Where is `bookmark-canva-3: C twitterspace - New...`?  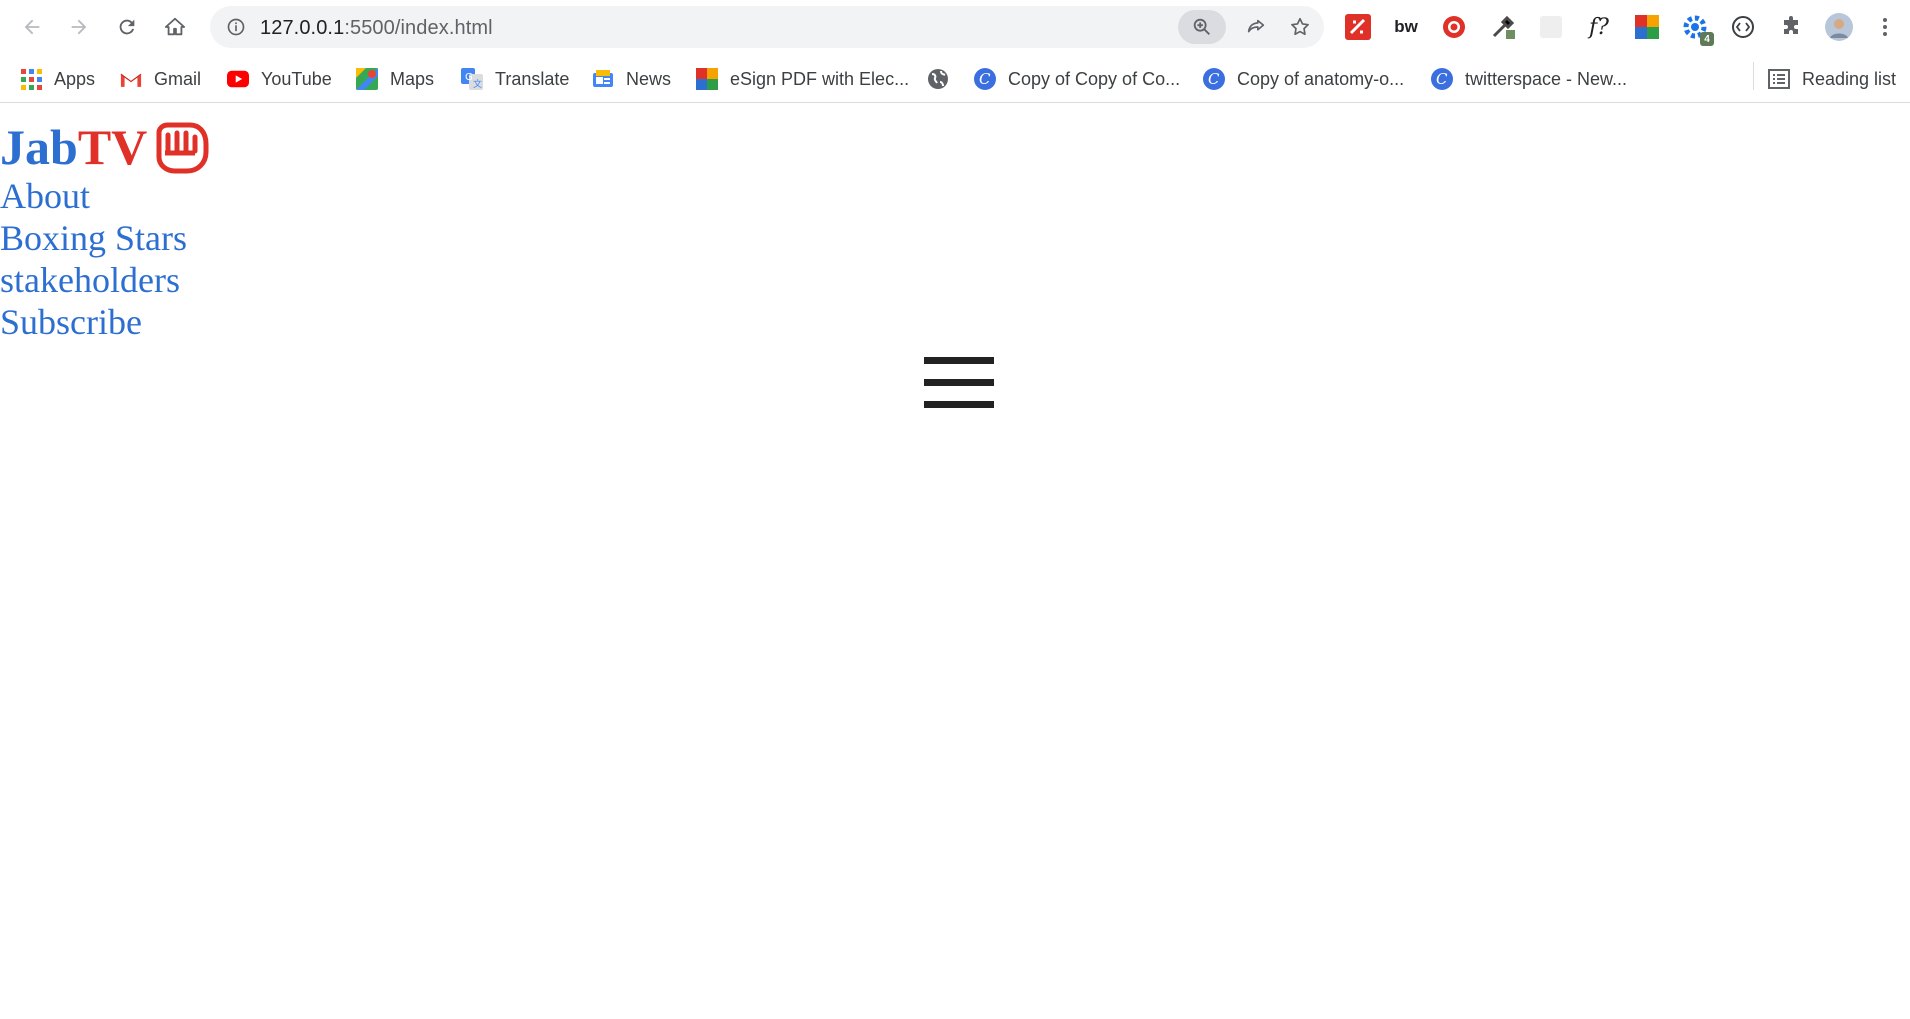 bookmark-canva-3: C twitterspace - New... is located at coordinates (1529, 79).